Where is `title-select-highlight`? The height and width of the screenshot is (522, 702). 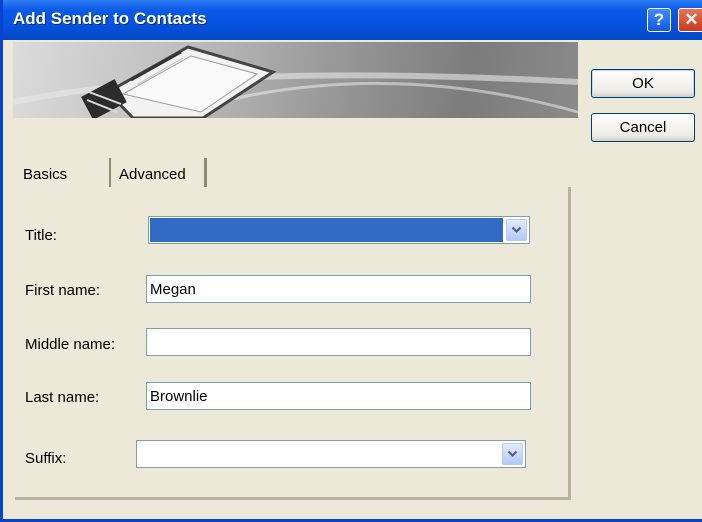
title-select-highlight is located at coordinates (326, 230).